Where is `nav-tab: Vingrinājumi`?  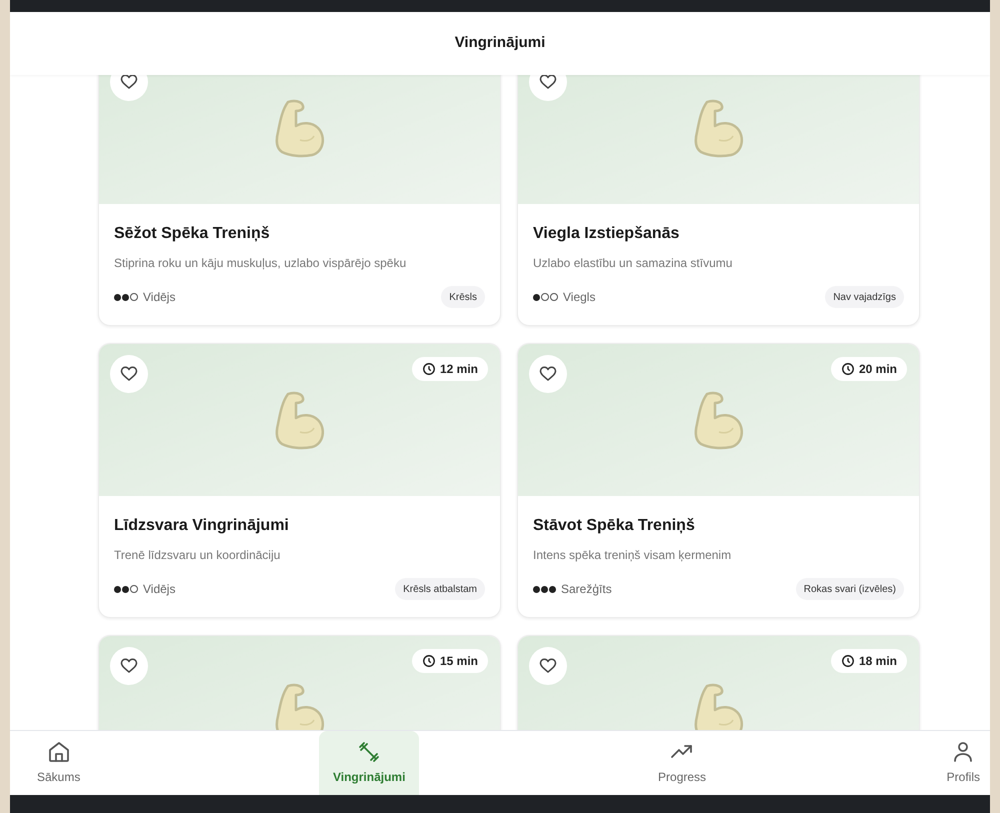
nav-tab: Vingrinājumi is located at coordinates (369, 763).